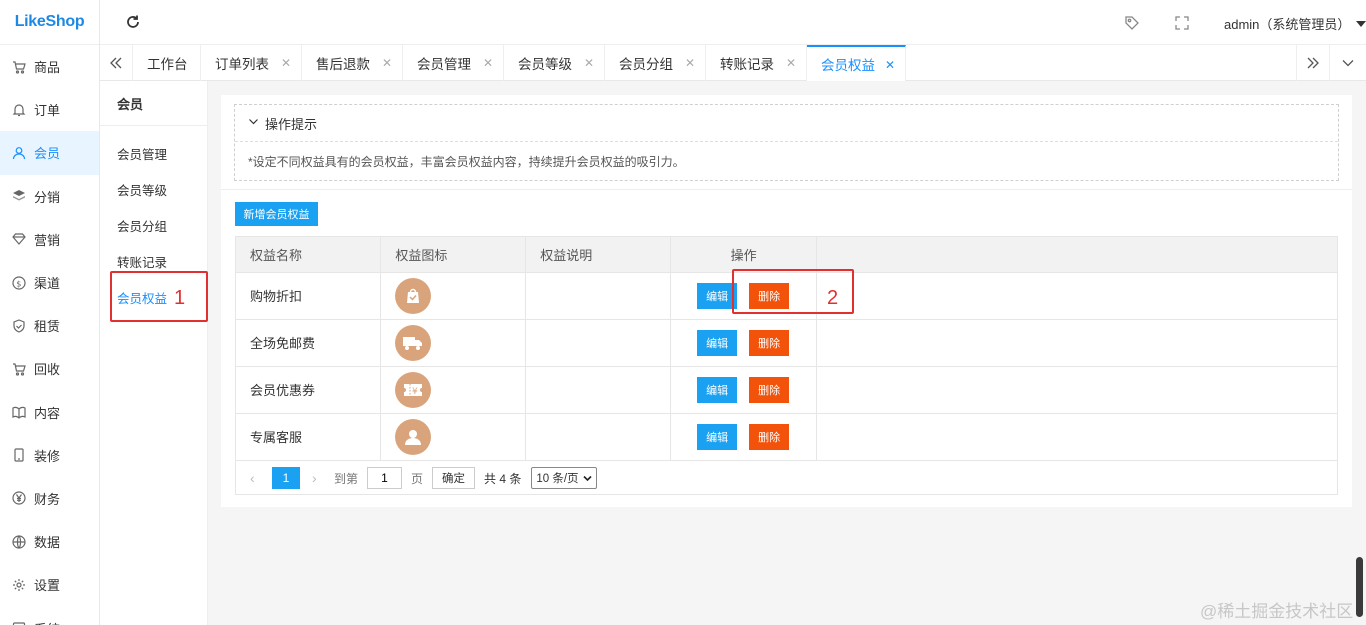  Describe the element at coordinates (167, 63) in the screenshot. I see `tab-workbench: 工作台` at that location.